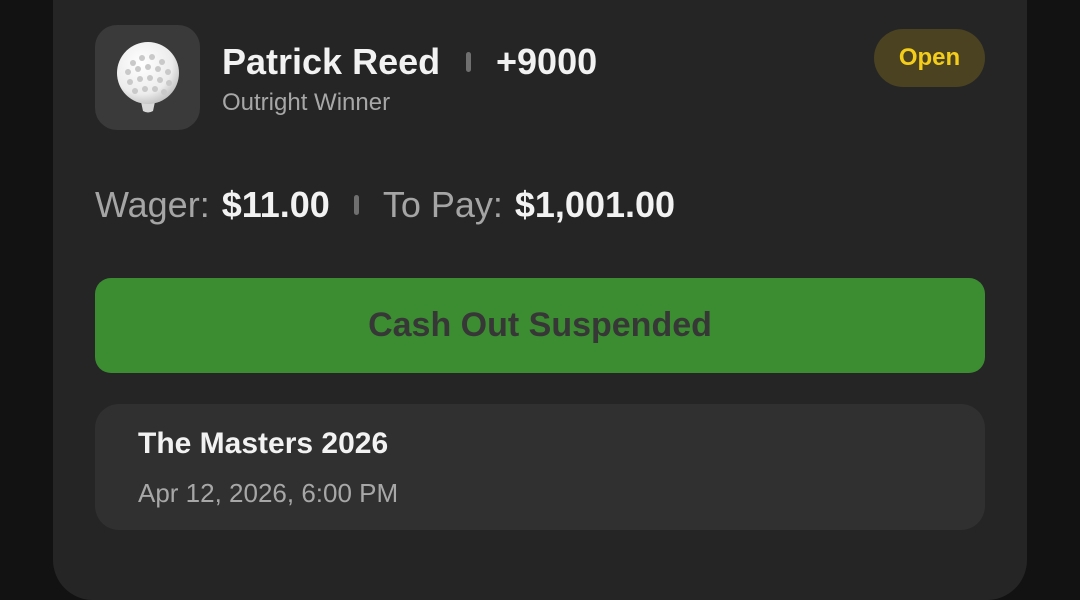  What do you see at coordinates (263, 443) in the screenshot?
I see `event-name: The Masters 2026` at bounding box center [263, 443].